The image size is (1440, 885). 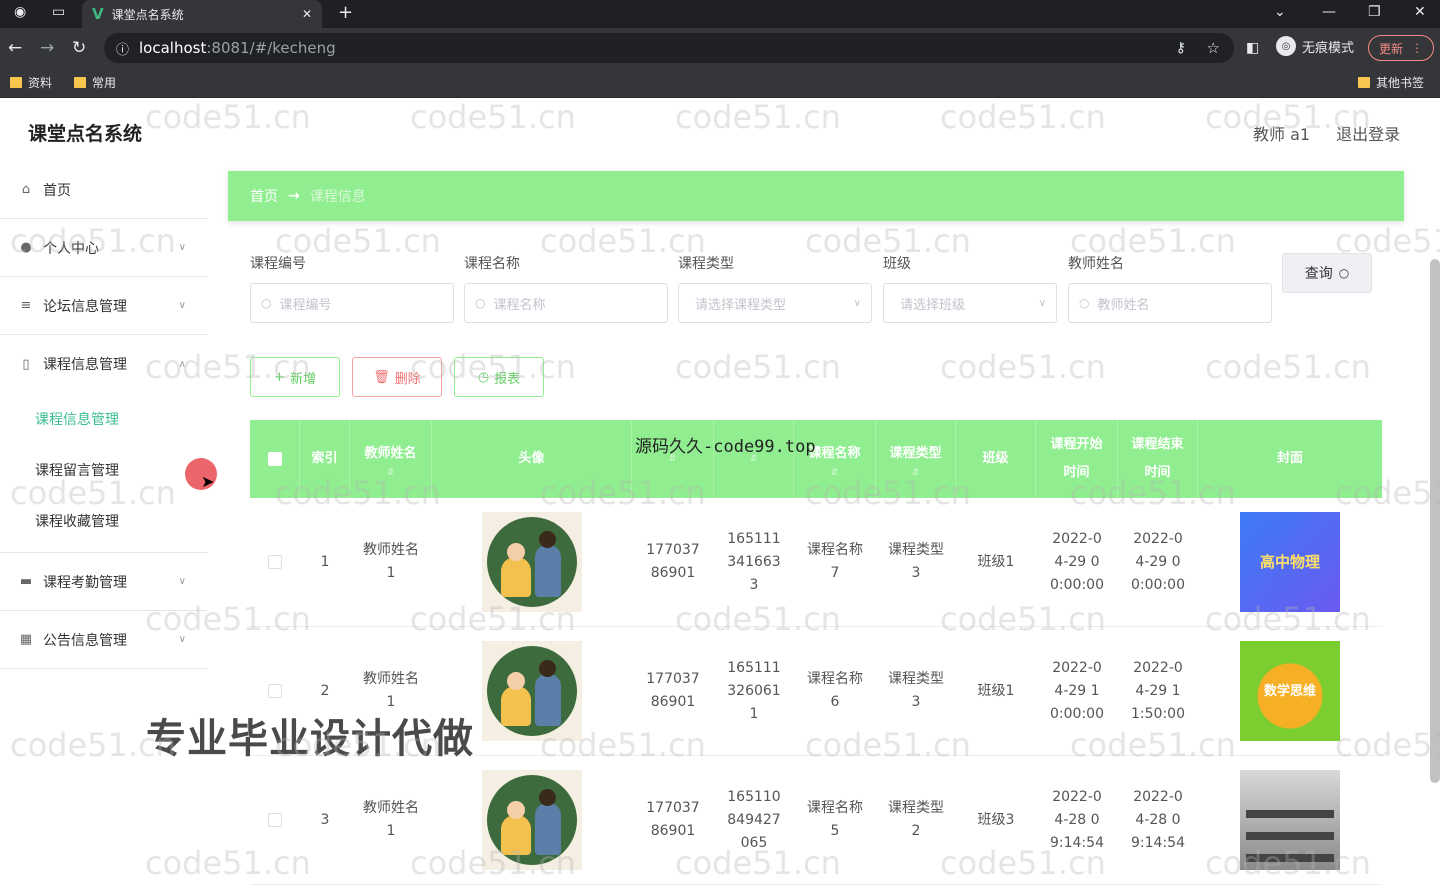 I want to click on user-icon: ●, so click(x=26, y=247).